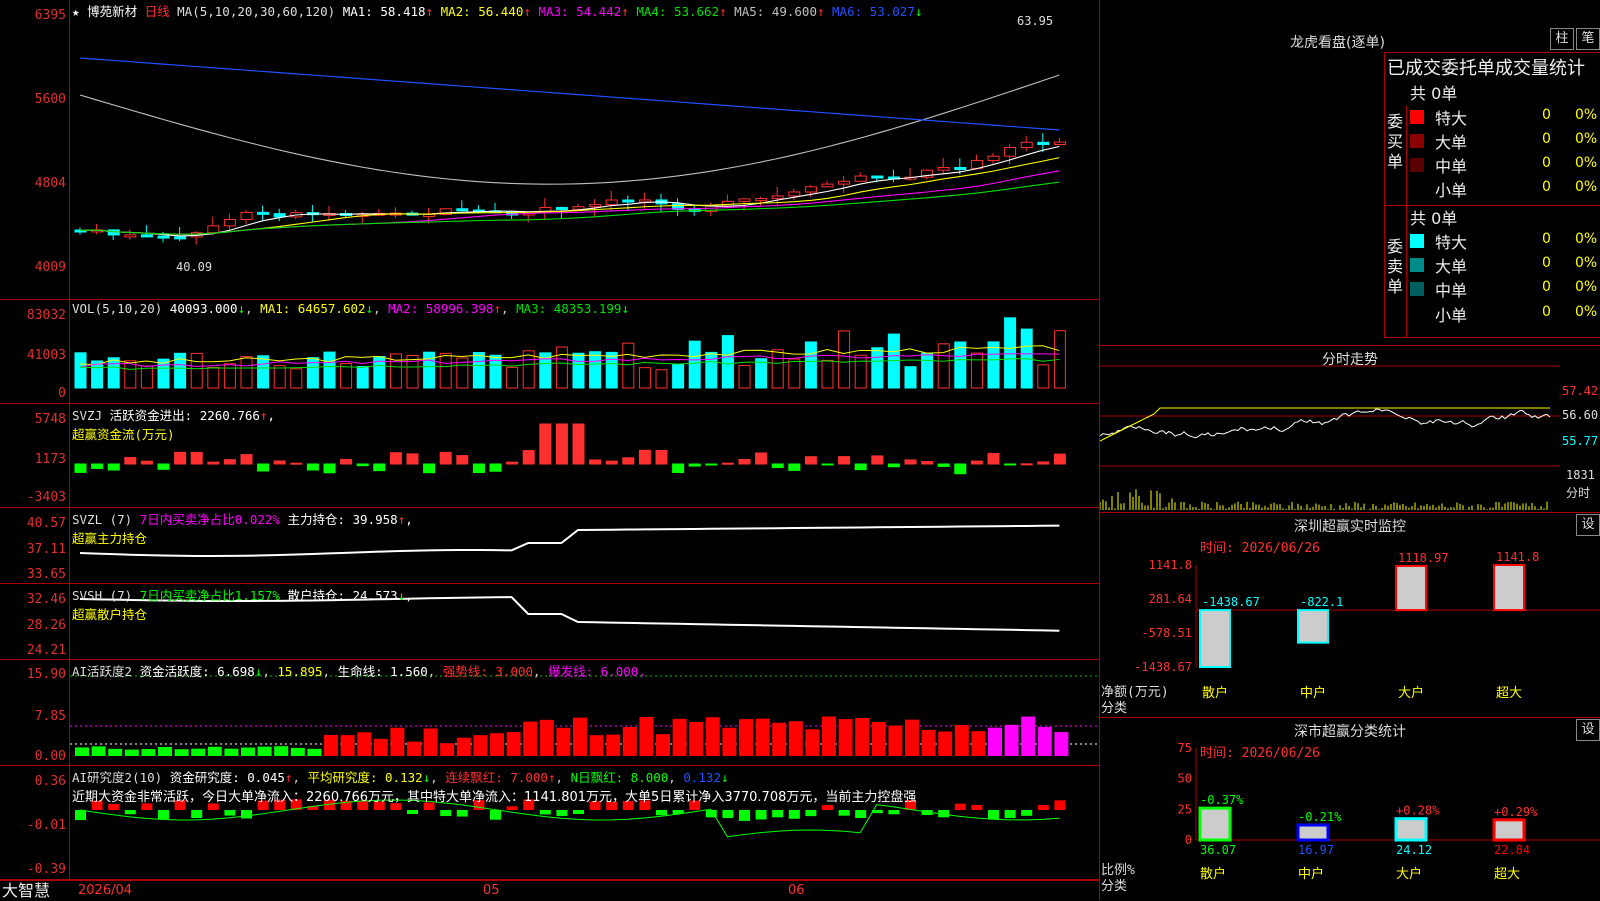 The width and height of the screenshot is (1600, 901). I want to click on bar-value-label: 1141.8, so click(1517, 557).